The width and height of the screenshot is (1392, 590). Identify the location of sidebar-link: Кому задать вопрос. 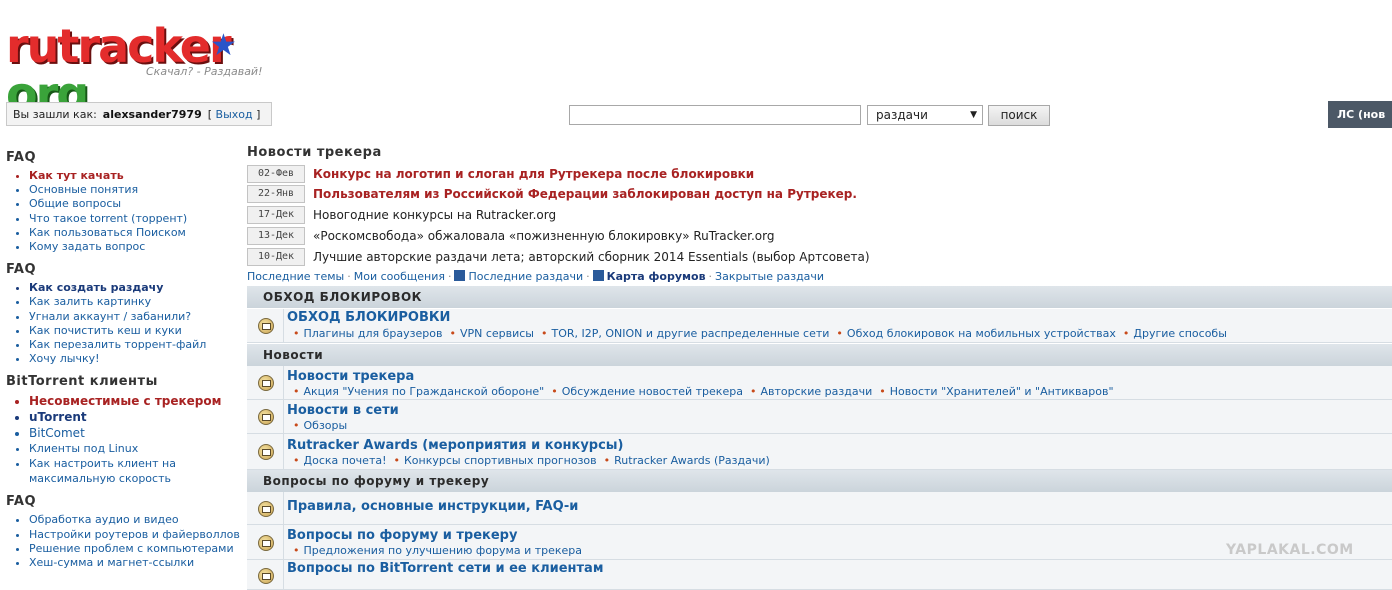
(136, 247).